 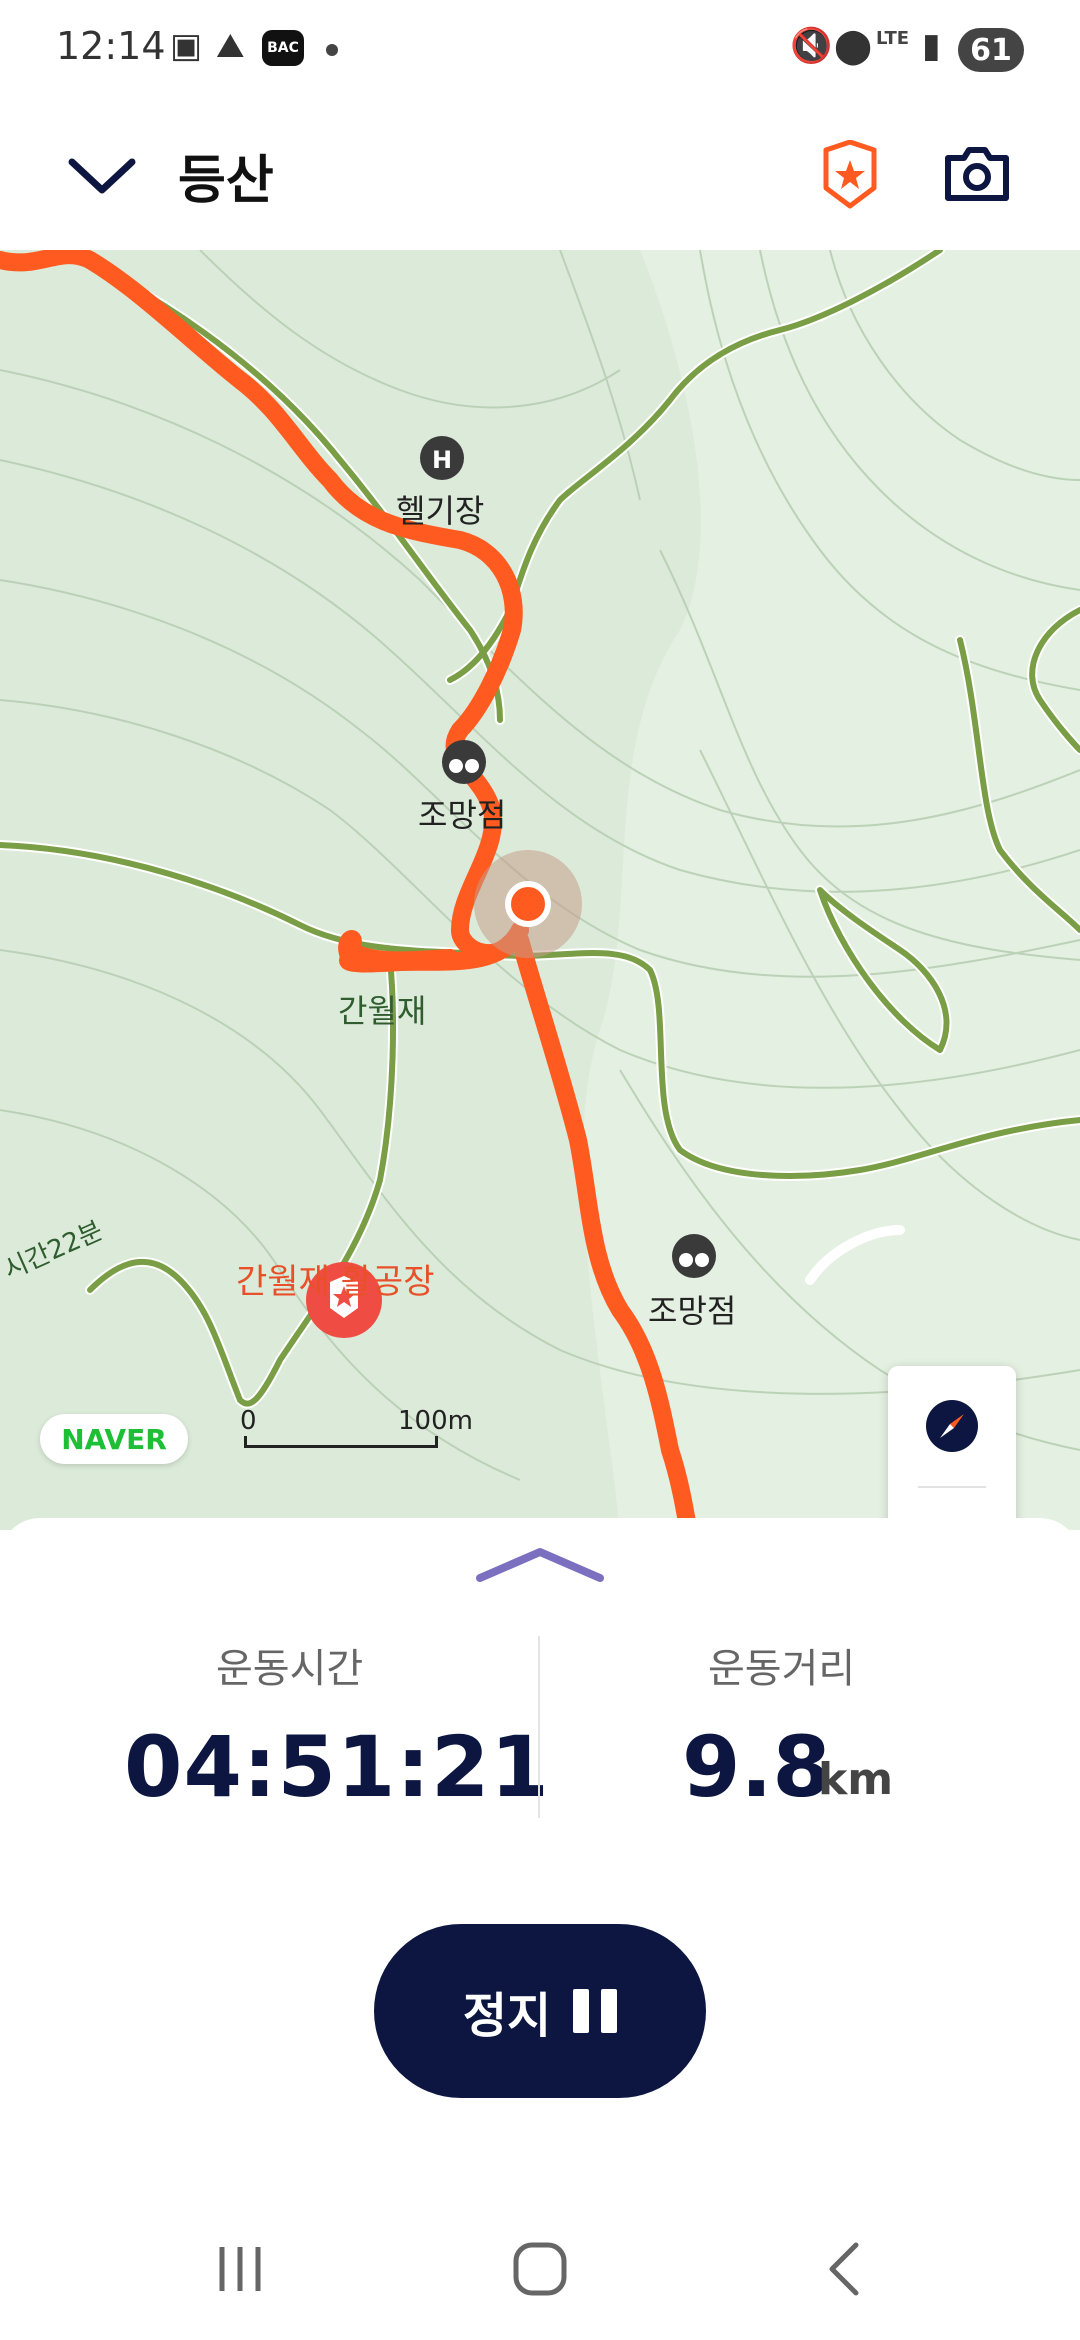 What do you see at coordinates (991, 50) in the screenshot?
I see `battery-icon: 61` at bounding box center [991, 50].